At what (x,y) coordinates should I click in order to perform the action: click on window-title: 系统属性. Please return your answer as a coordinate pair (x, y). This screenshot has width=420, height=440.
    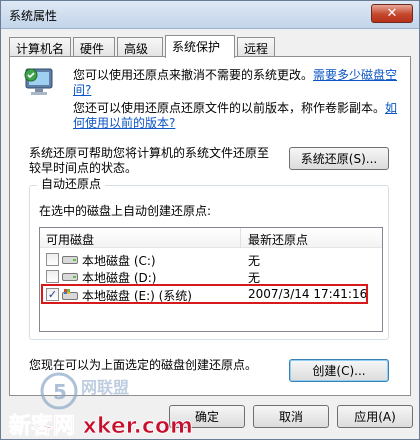
    Looking at the image, I should click on (33, 16).